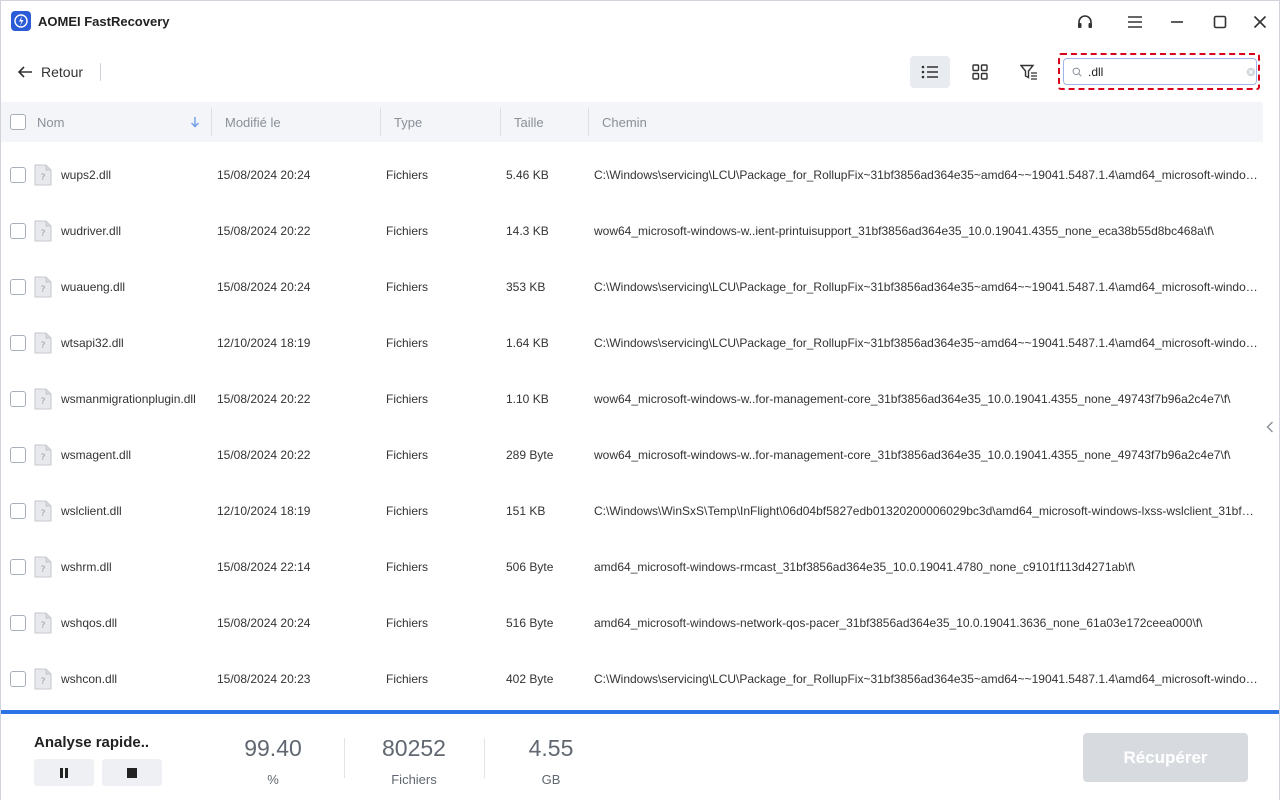 This screenshot has height=800, width=1280. I want to click on sort-down-icon, so click(195, 122).